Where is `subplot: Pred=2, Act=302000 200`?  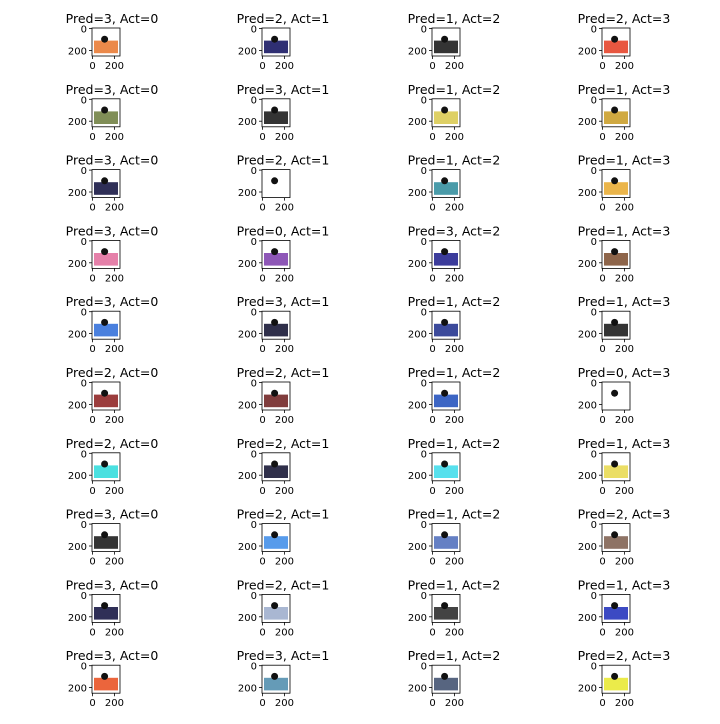
subplot: Pred=2, Act=302000 200 is located at coordinates (624, 41).